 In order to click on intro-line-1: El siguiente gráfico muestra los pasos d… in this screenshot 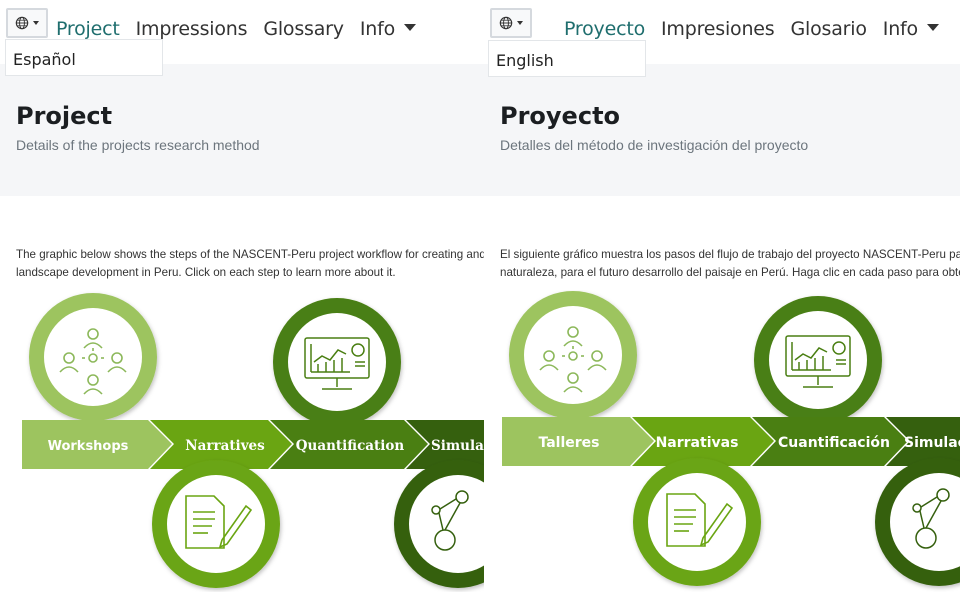, I will do `click(730, 254)`.